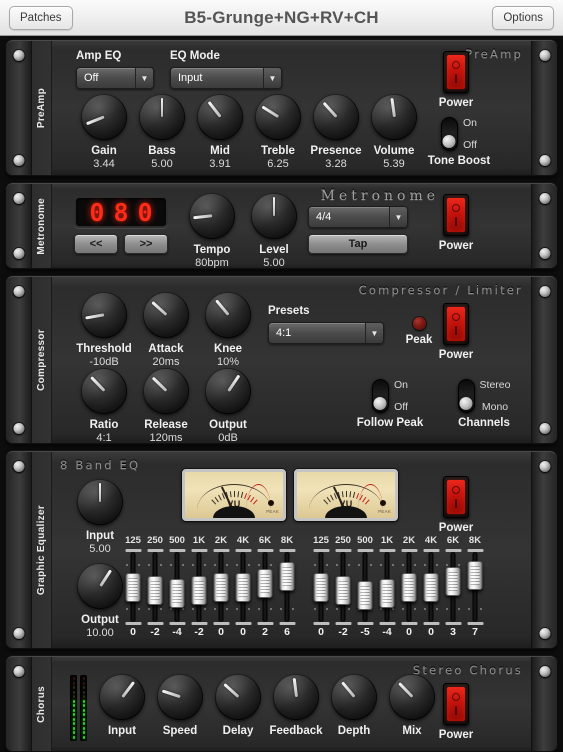 The height and width of the screenshot is (752, 563). Describe the element at coordinates (41, 17) in the screenshot. I see `patches-button: Patches` at that location.